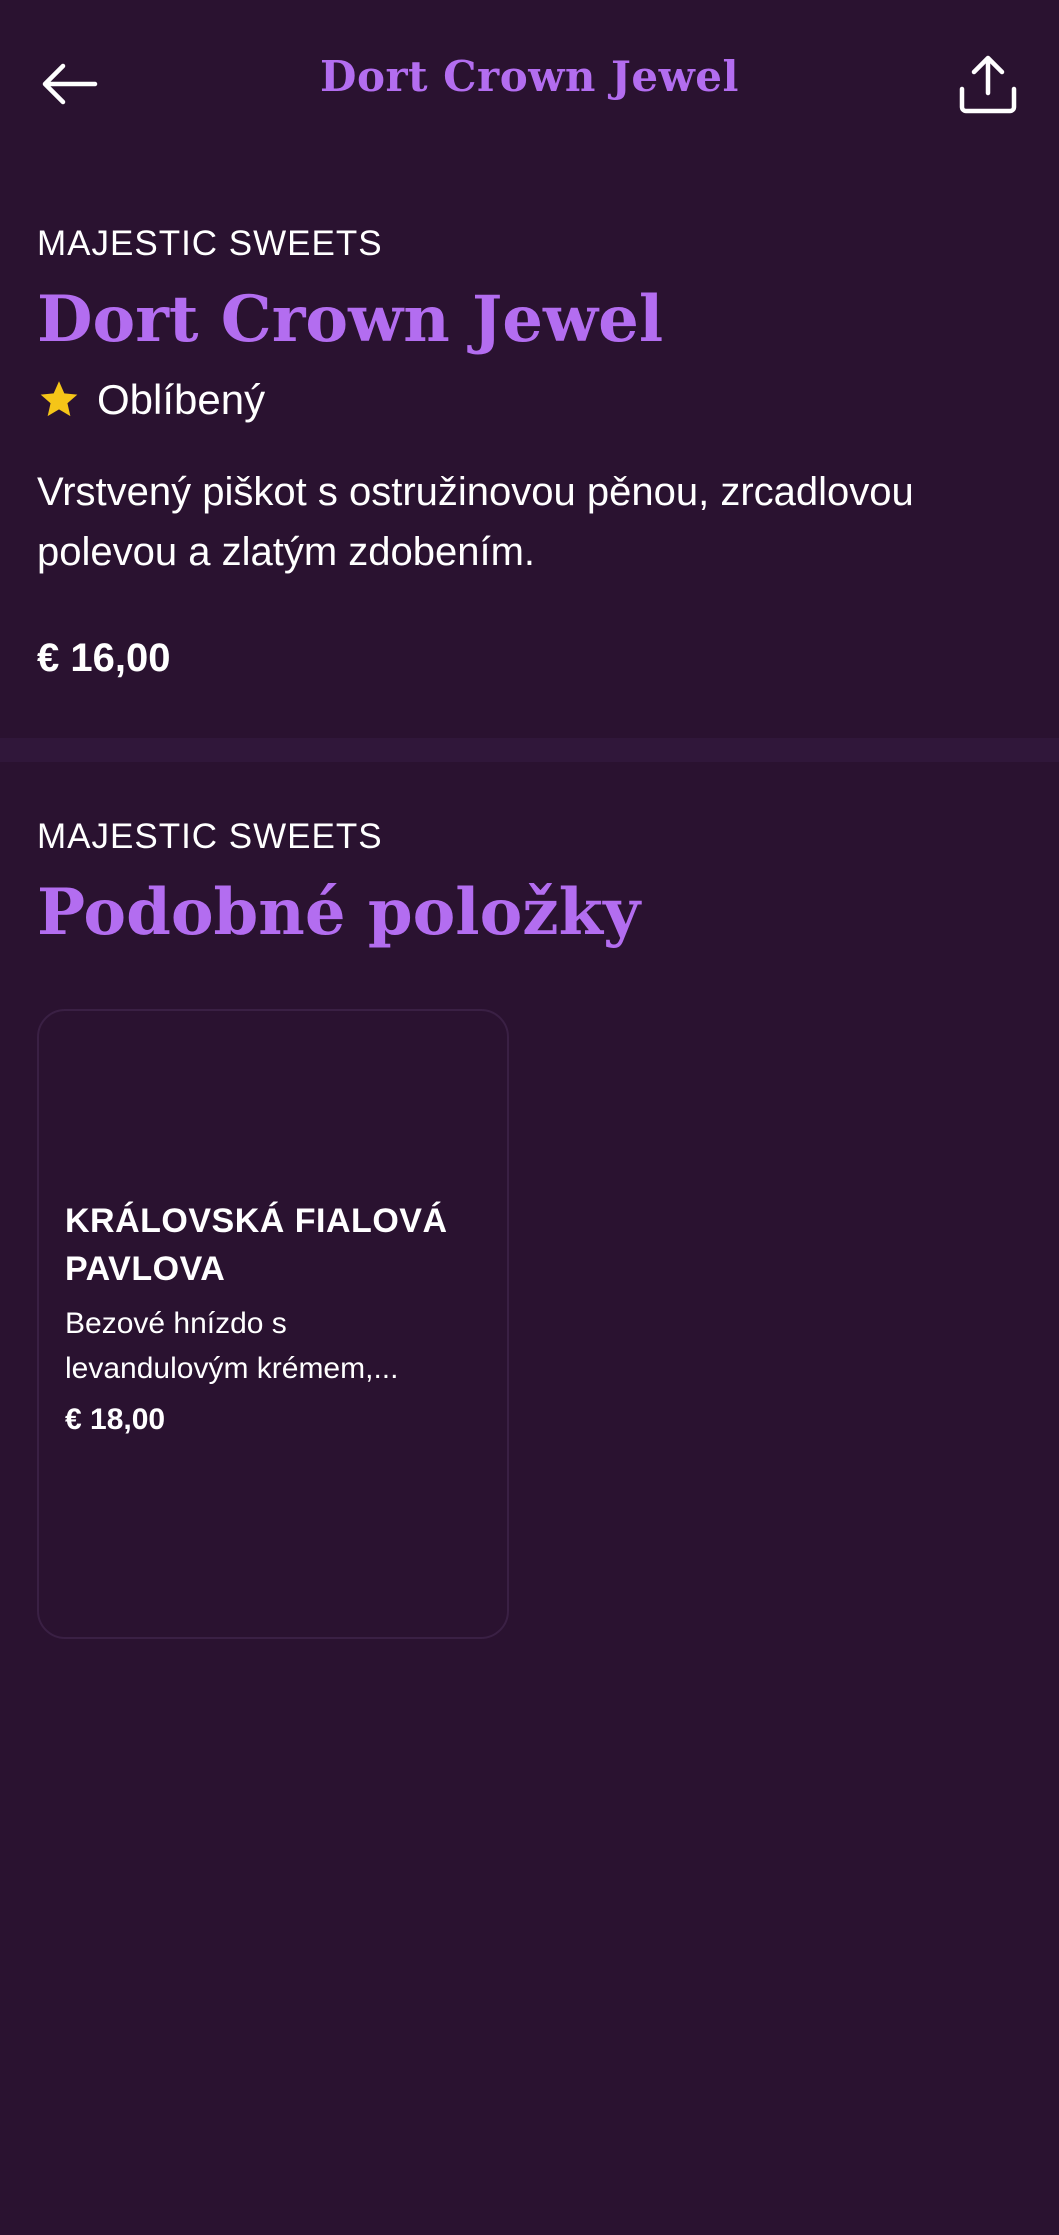 This screenshot has width=1059, height=2235. Describe the element at coordinates (210, 836) in the screenshot. I see `similar-brand-label: MAJESTIC SWEETS` at that location.